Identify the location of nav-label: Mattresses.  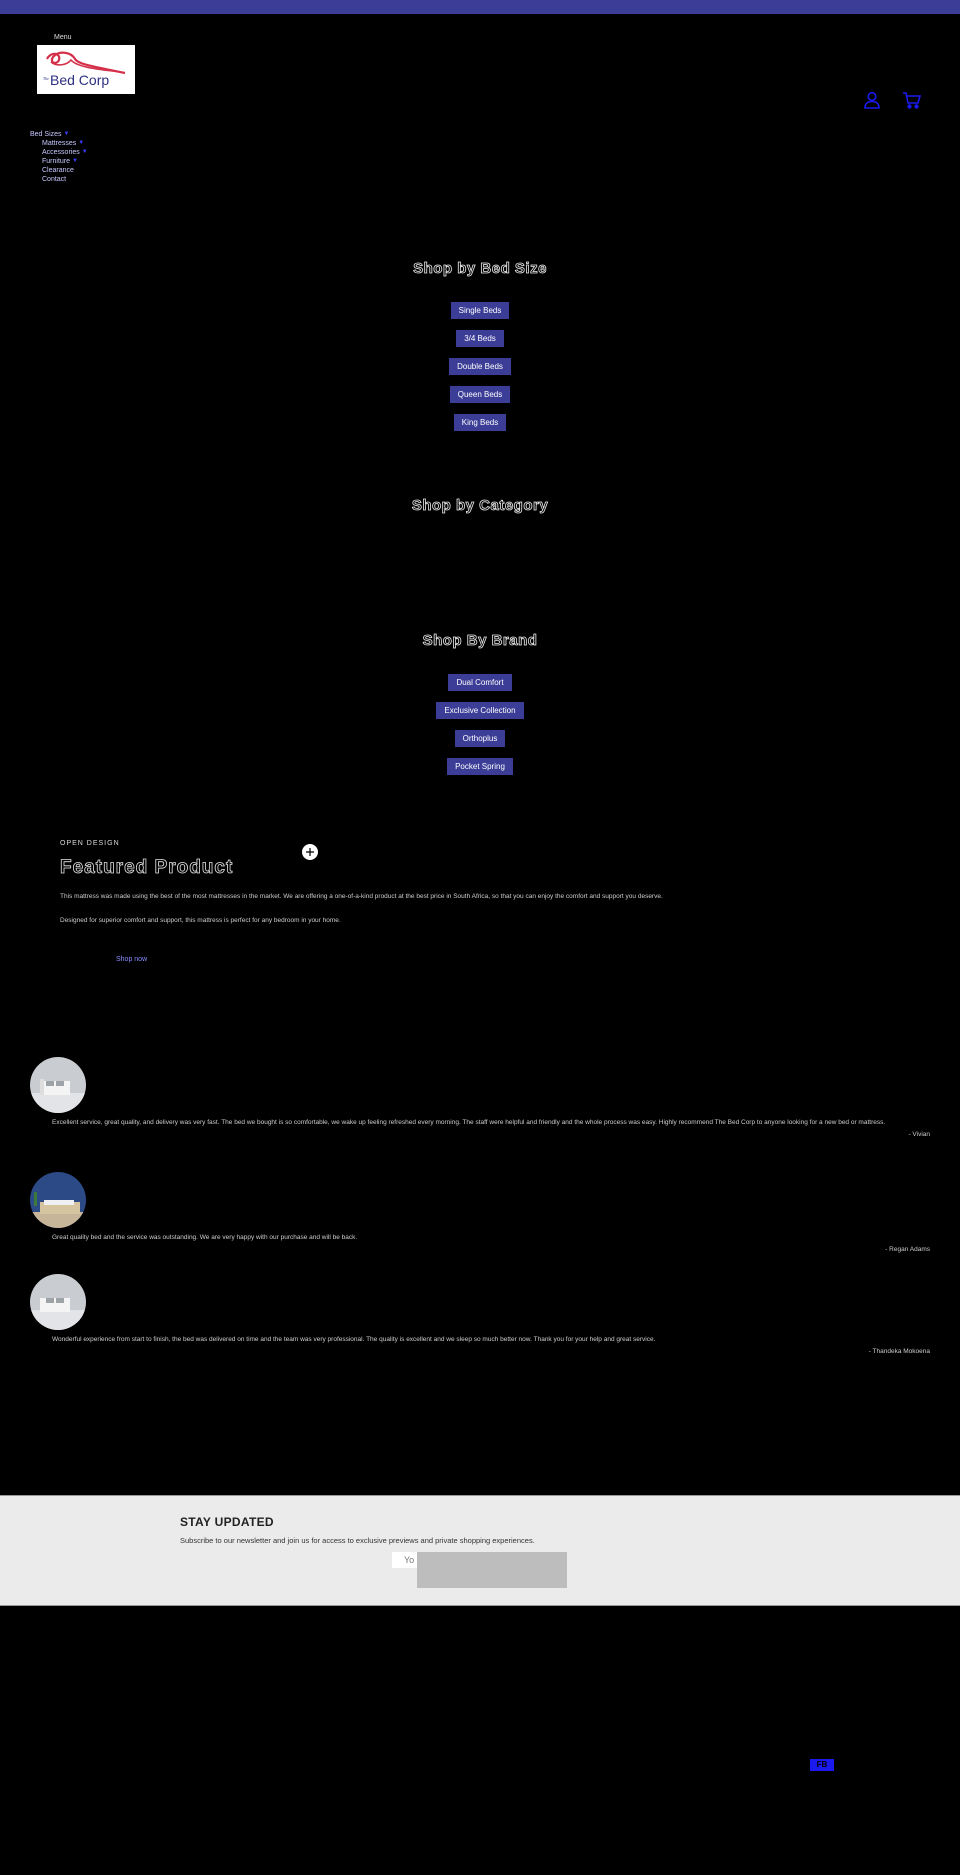
(59, 143).